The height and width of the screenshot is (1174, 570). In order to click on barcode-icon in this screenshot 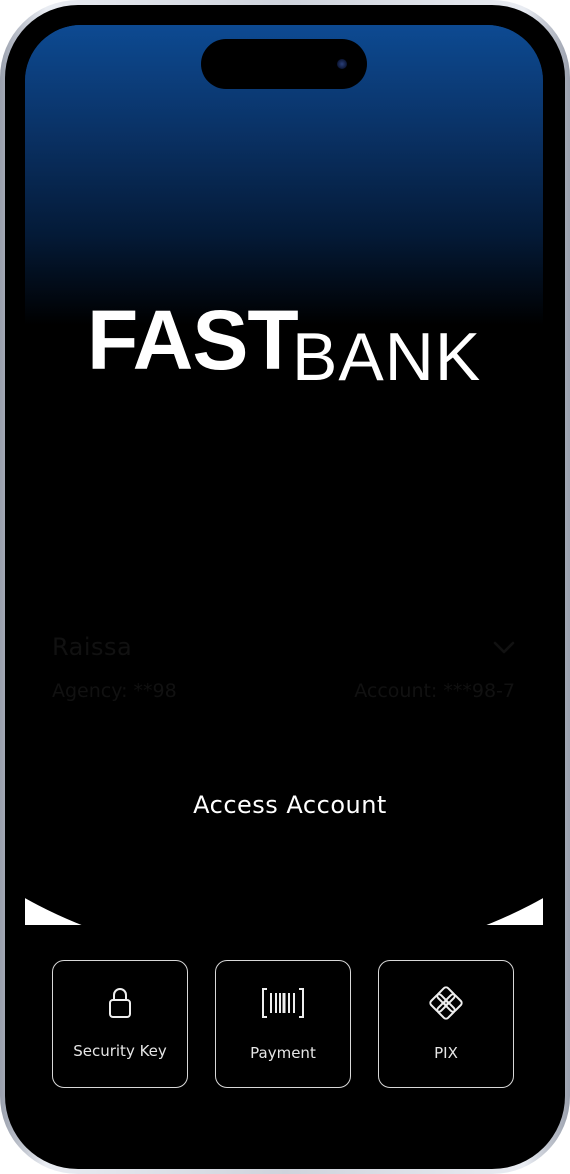, I will do `click(283, 1003)`.